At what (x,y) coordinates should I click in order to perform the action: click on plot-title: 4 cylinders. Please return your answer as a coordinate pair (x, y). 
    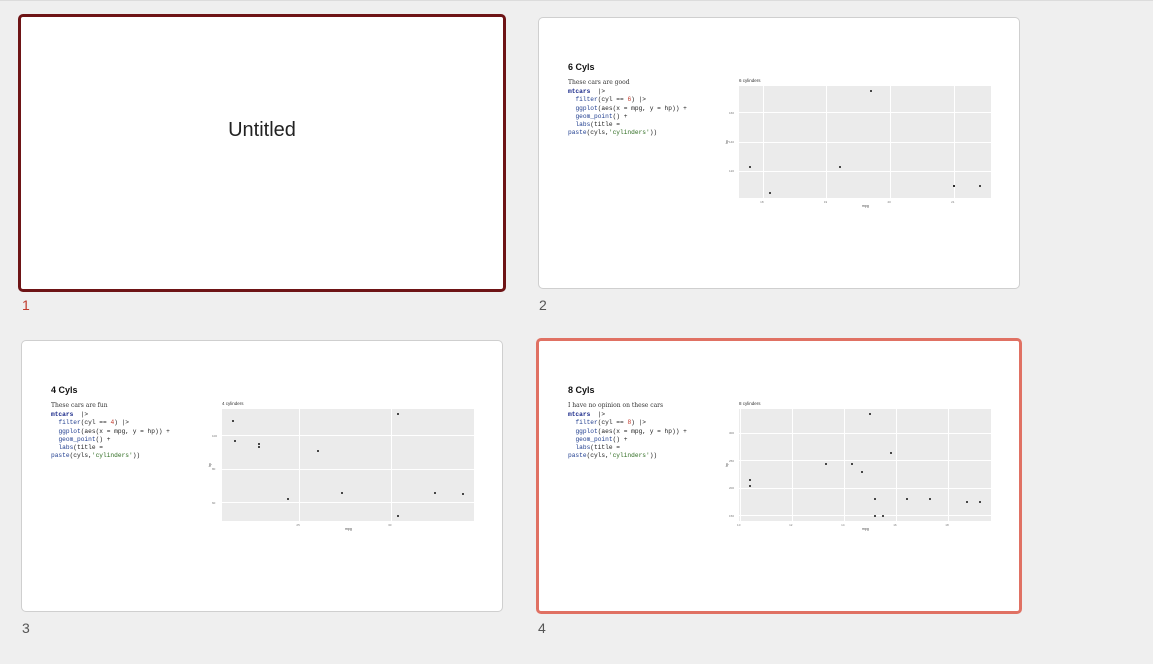
    Looking at the image, I should click on (233, 403).